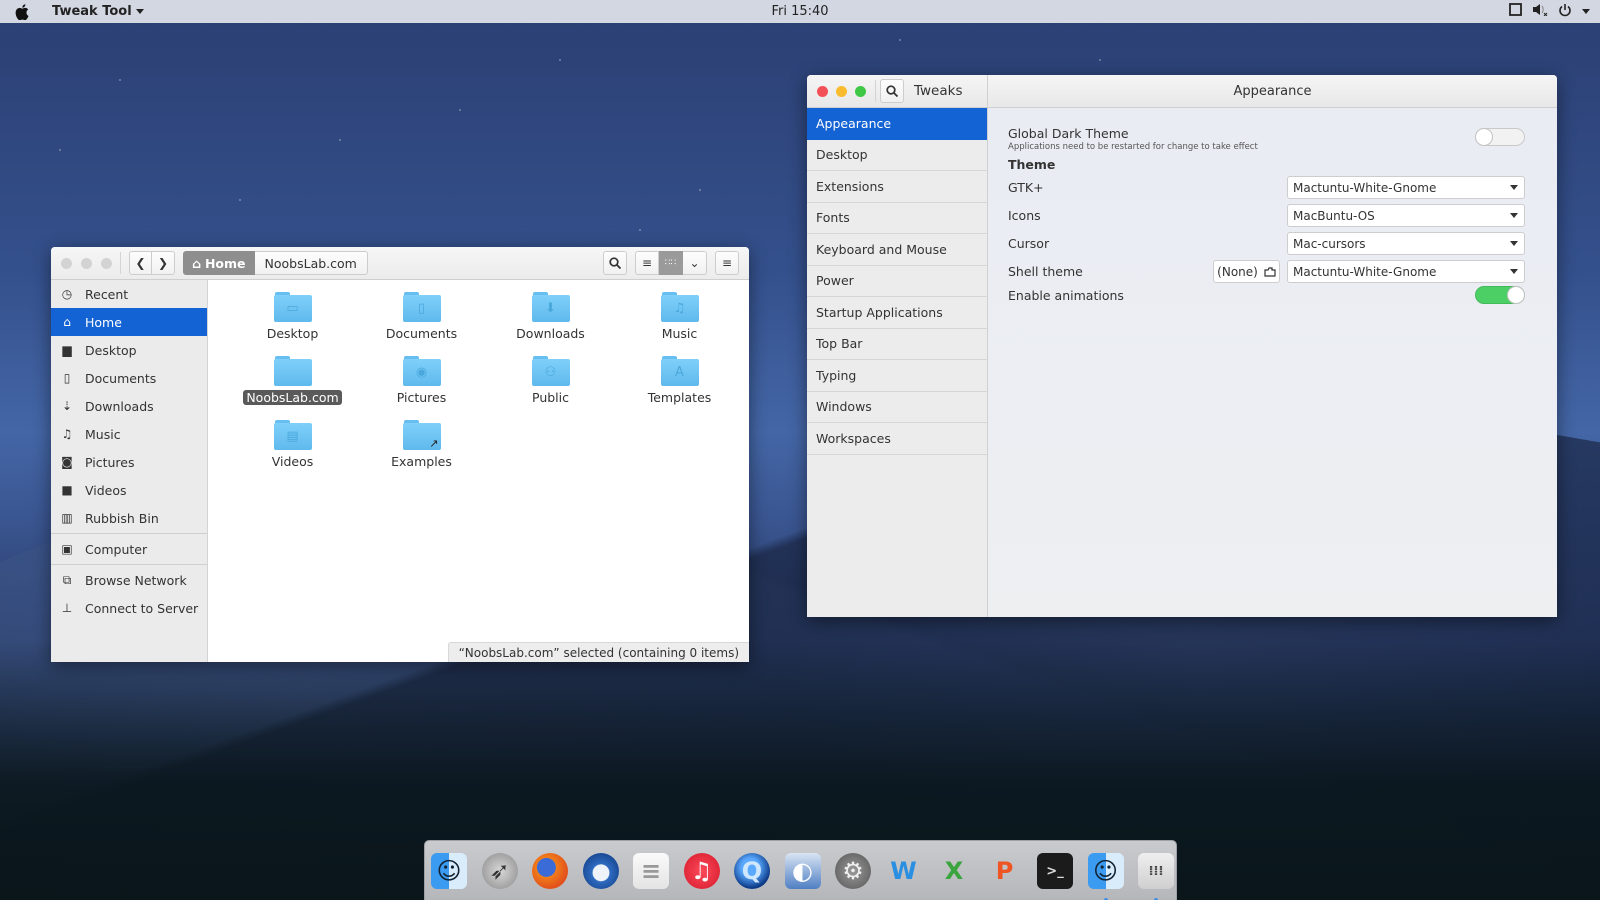 This screenshot has height=900, width=1600. Describe the element at coordinates (129, 350) in the screenshot. I see `sidebar-item-desktop: ▆ Desktop` at that location.